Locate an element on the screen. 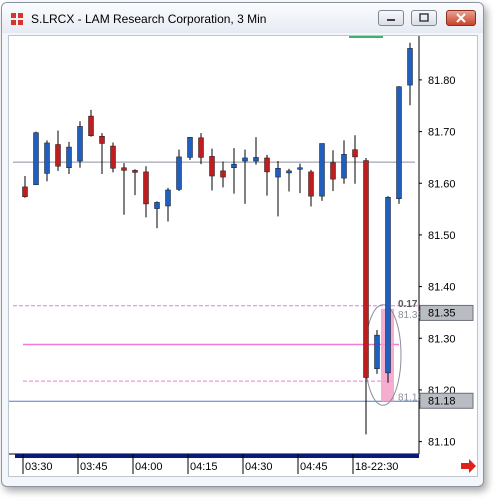  price-tick-label: 81.40 is located at coordinates (442, 288).